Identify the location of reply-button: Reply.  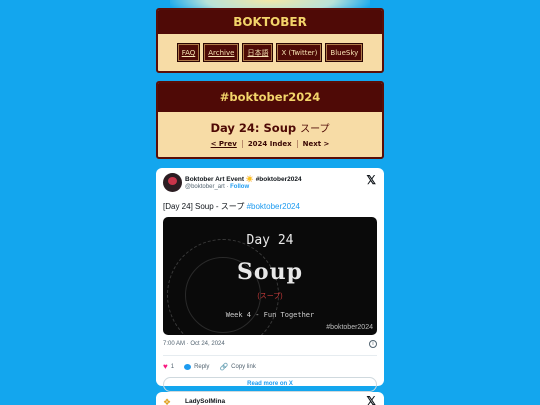
(196, 366).